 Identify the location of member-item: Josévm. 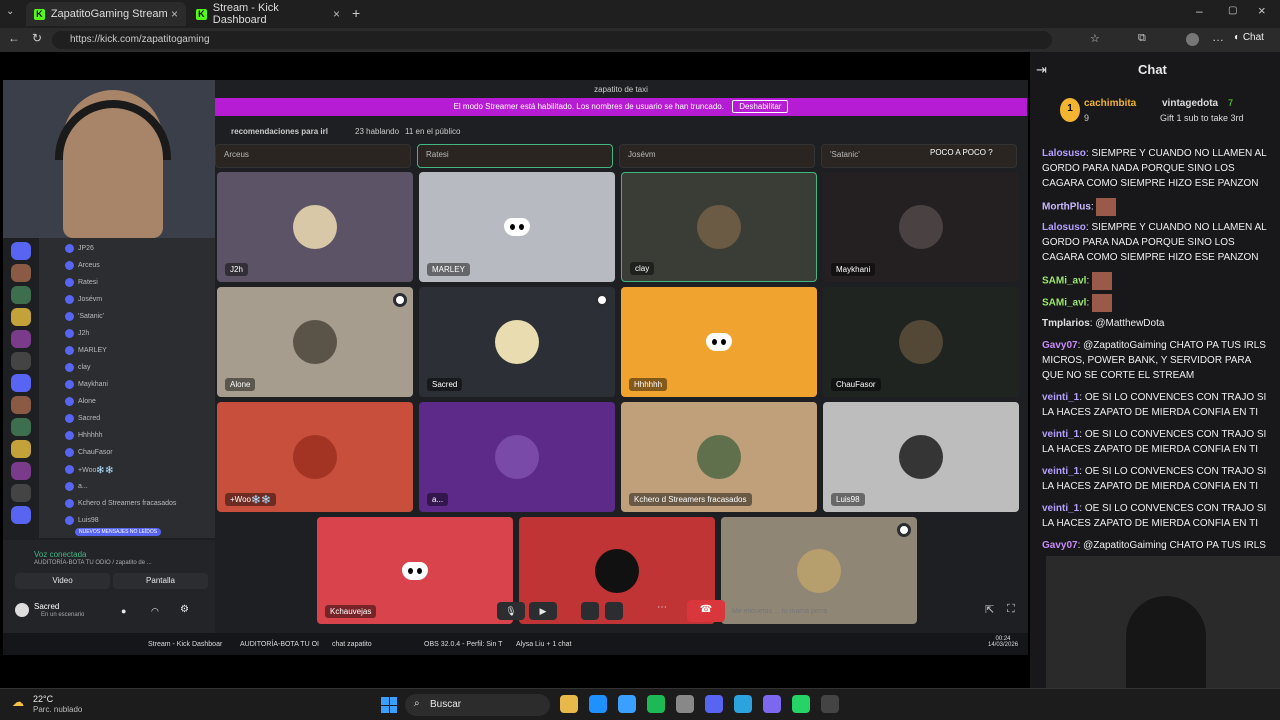
(83, 299).